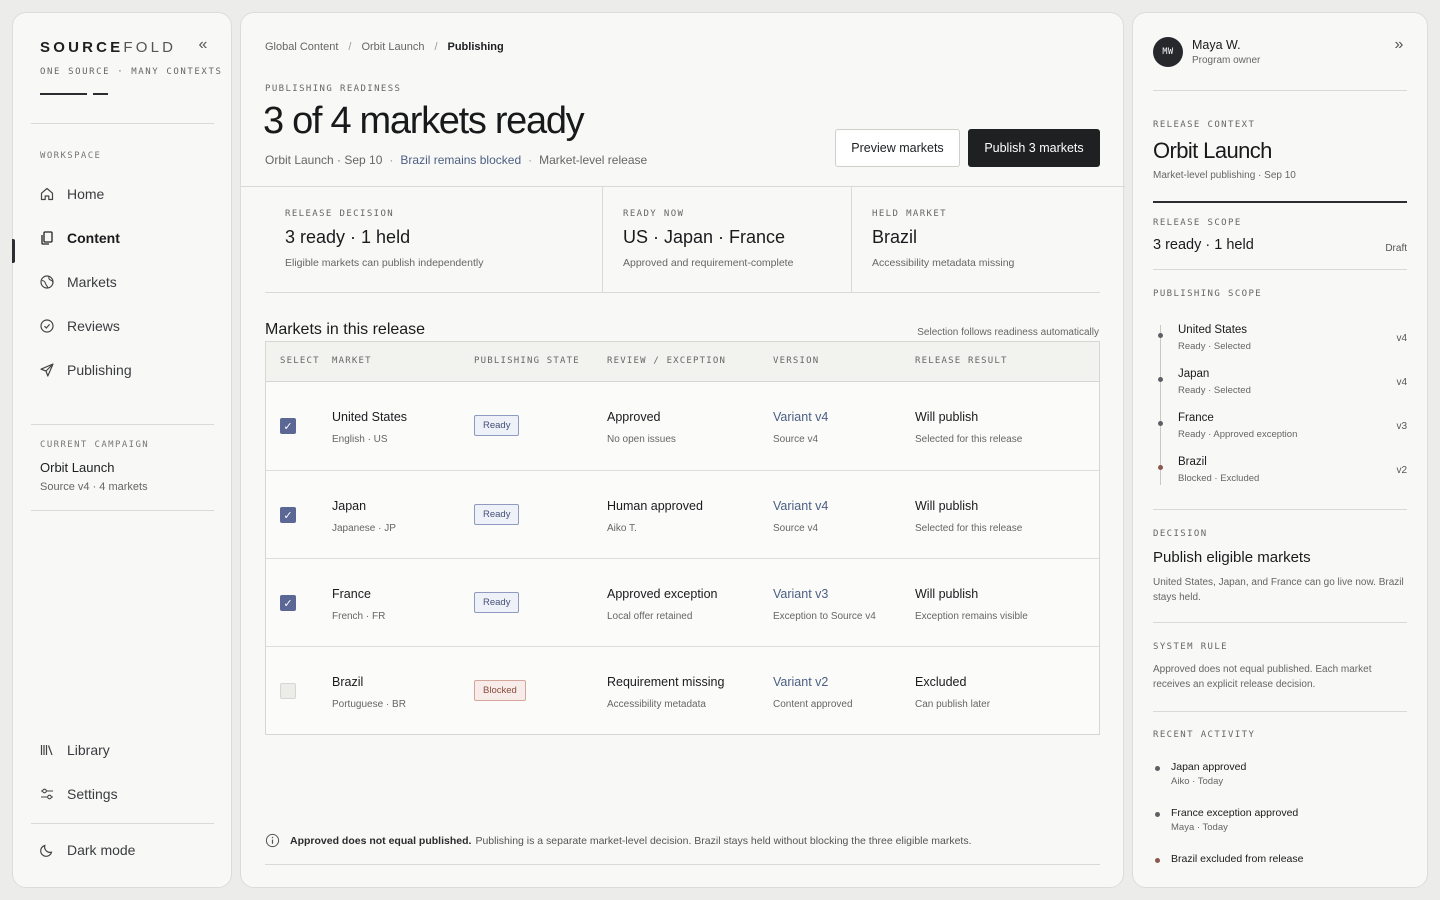 This screenshot has height=900, width=1440. What do you see at coordinates (345, 329) in the screenshot?
I see `table-title: Markets in this release` at bounding box center [345, 329].